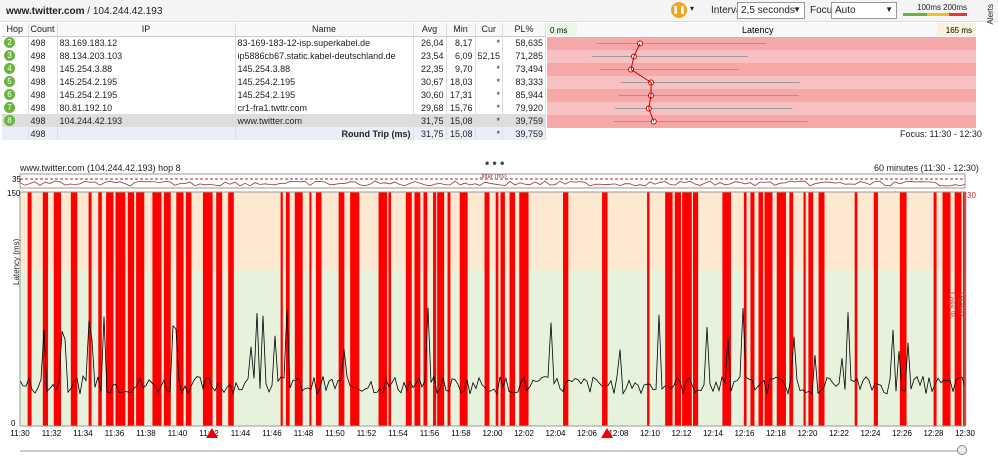  What do you see at coordinates (524, 42) in the screenshot?
I see `cell-pl: 58,635` at bounding box center [524, 42].